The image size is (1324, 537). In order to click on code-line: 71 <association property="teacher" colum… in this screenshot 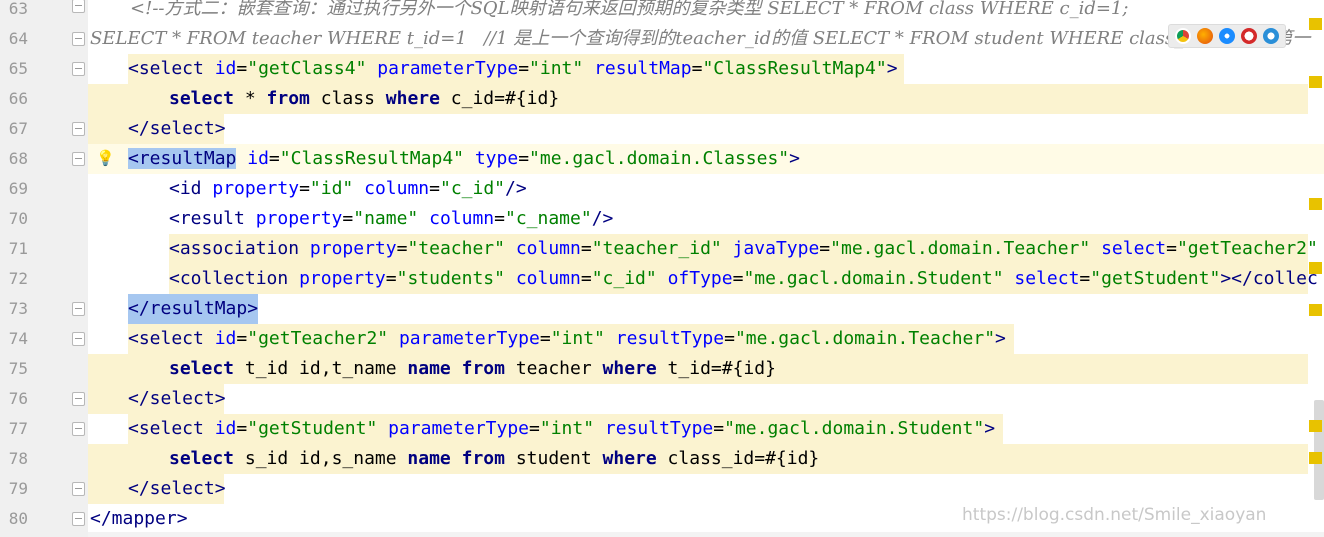, I will do `click(662, 249)`.